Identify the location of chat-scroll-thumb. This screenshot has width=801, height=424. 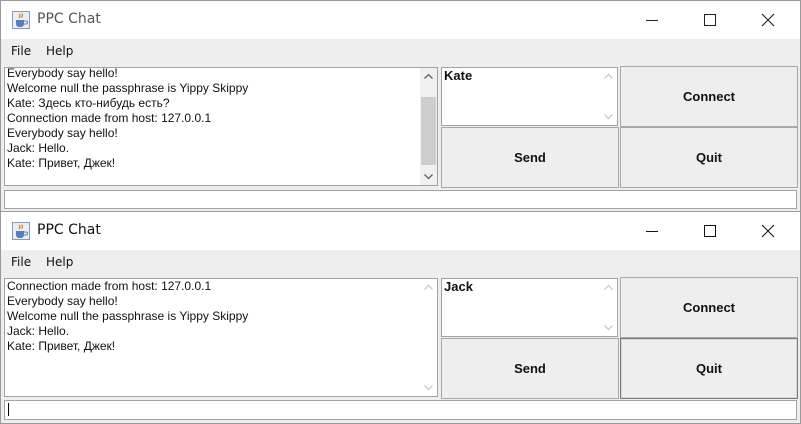
(428, 131).